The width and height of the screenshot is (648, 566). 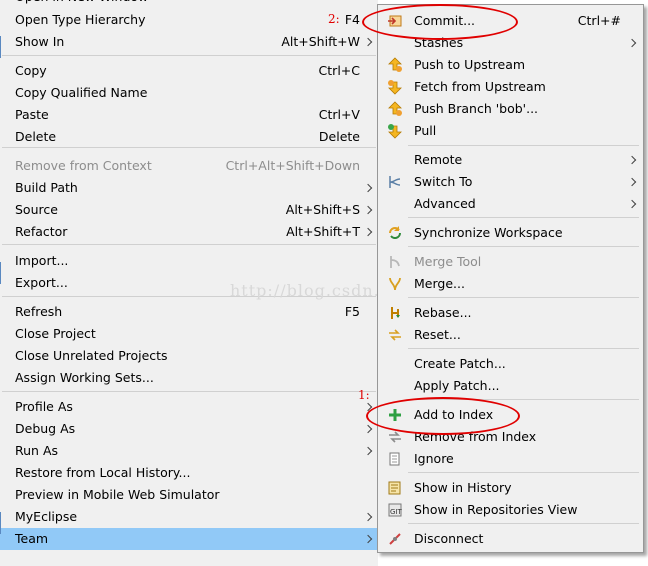 What do you see at coordinates (189, 210) in the screenshot?
I see `main-menu-item-source: Source Alt+Shift+S` at bounding box center [189, 210].